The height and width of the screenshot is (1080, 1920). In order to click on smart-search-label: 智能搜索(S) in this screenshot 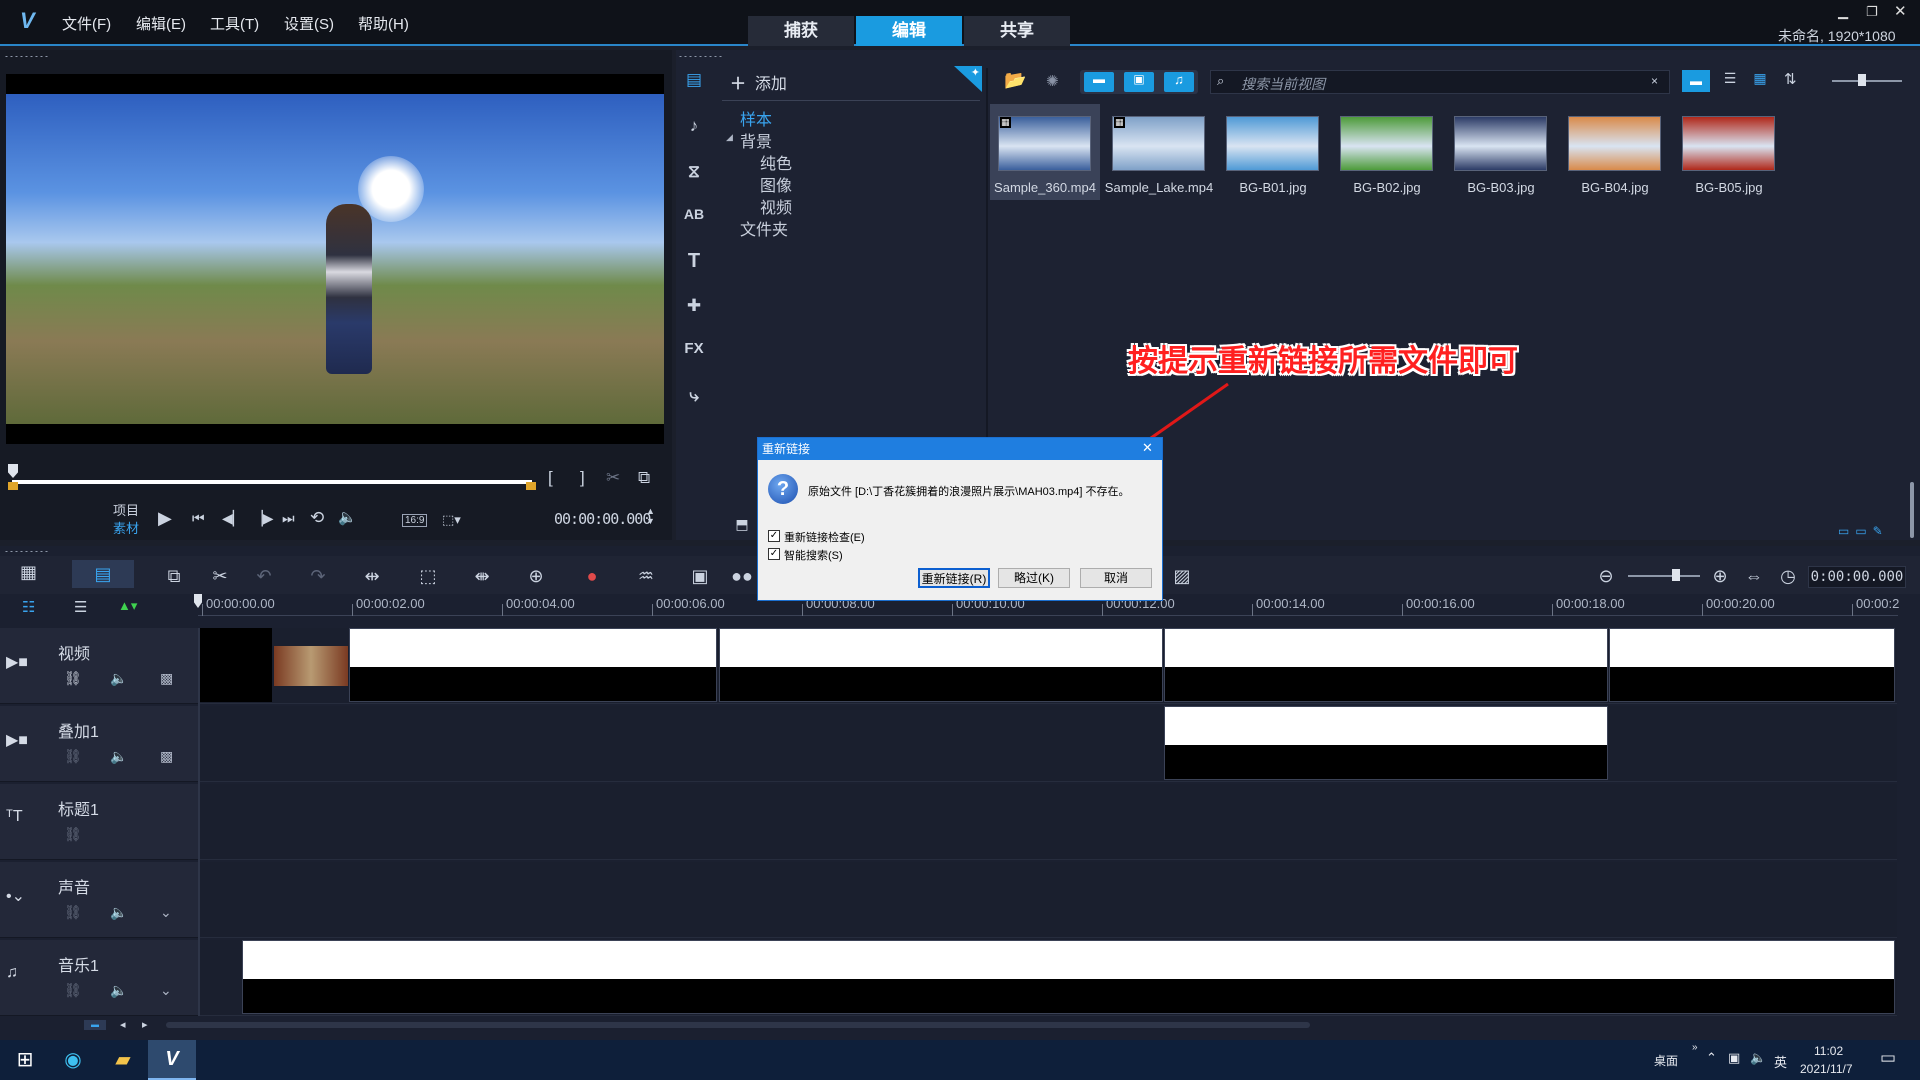, I will do `click(813, 555)`.